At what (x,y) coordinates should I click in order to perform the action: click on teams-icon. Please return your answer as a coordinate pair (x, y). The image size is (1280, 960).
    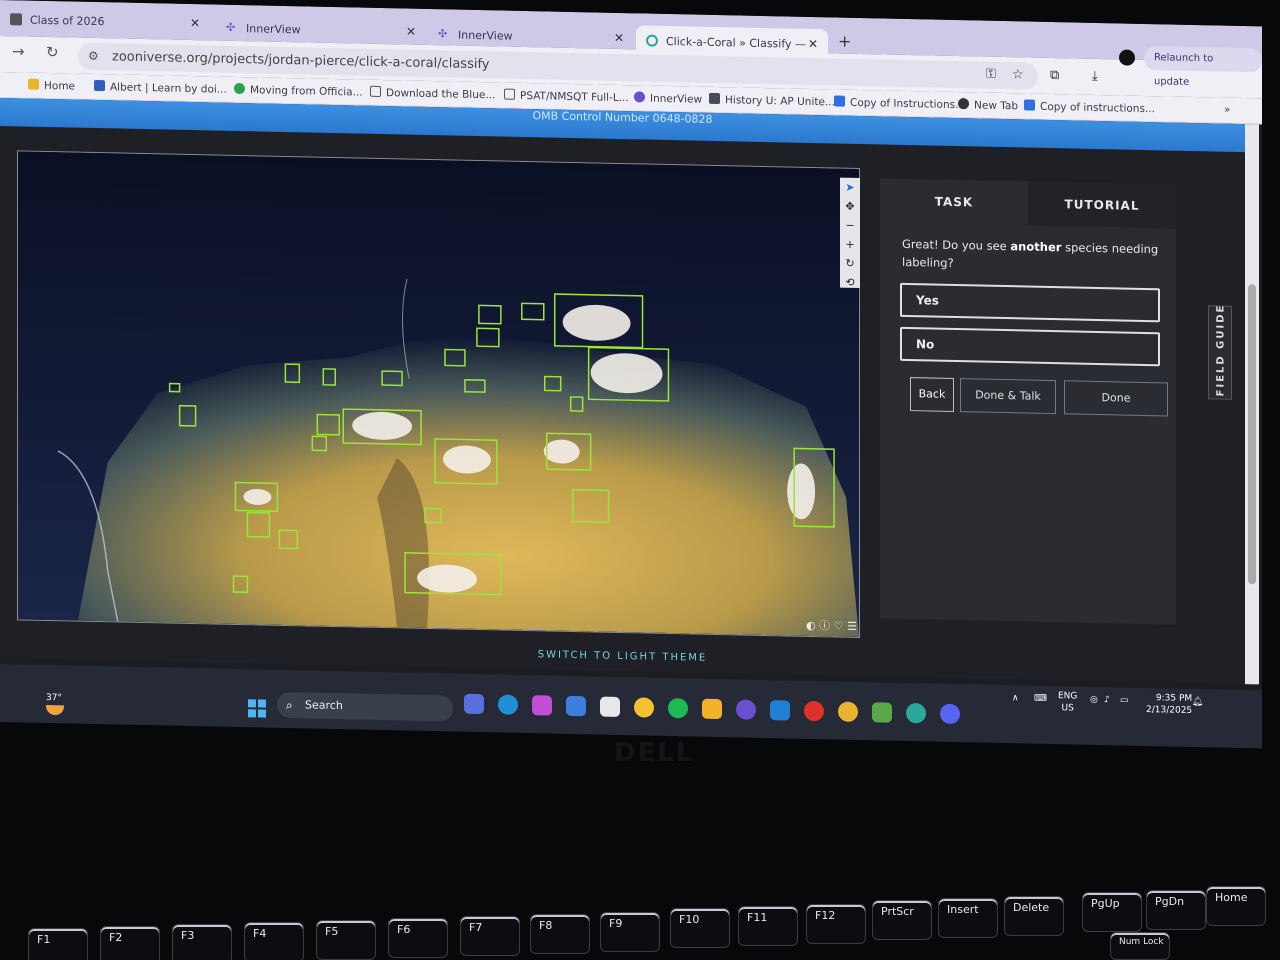
    Looking at the image, I should click on (474, 704).